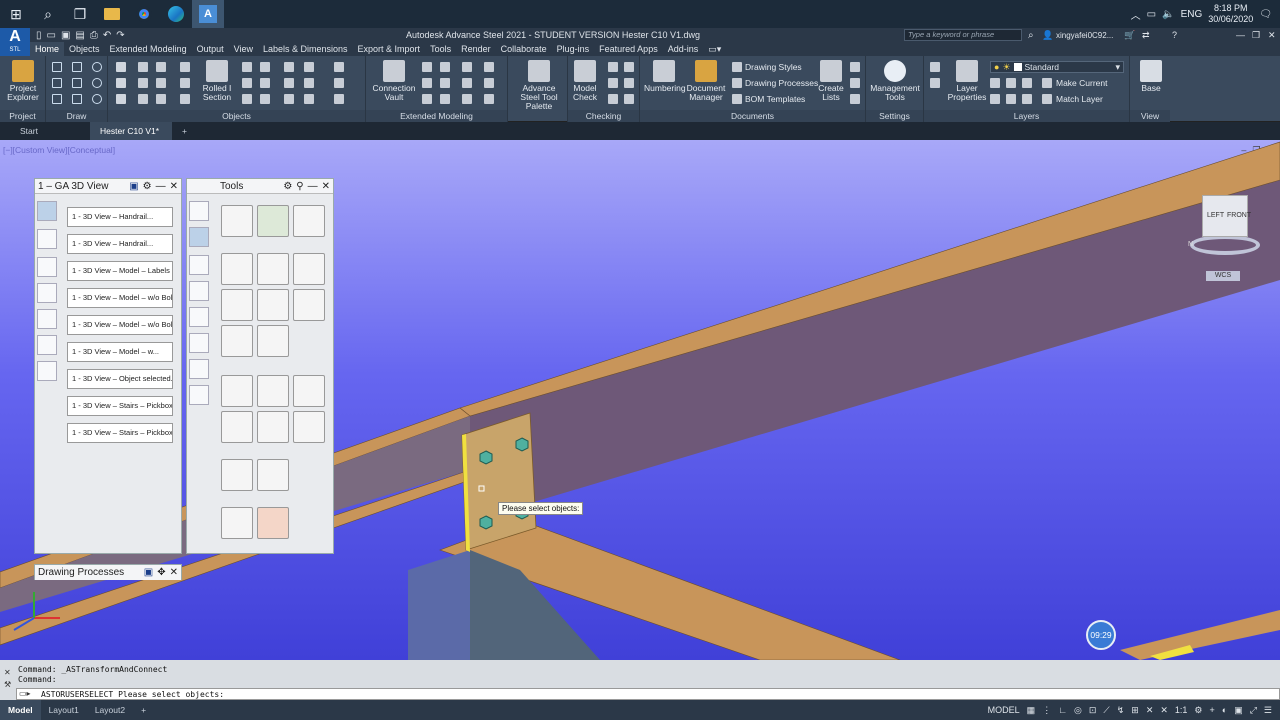  What do you see at coordinates (1240, 35) in the screenshot?
I see `minimize-icon: —` at bounding box center [1240, 35].